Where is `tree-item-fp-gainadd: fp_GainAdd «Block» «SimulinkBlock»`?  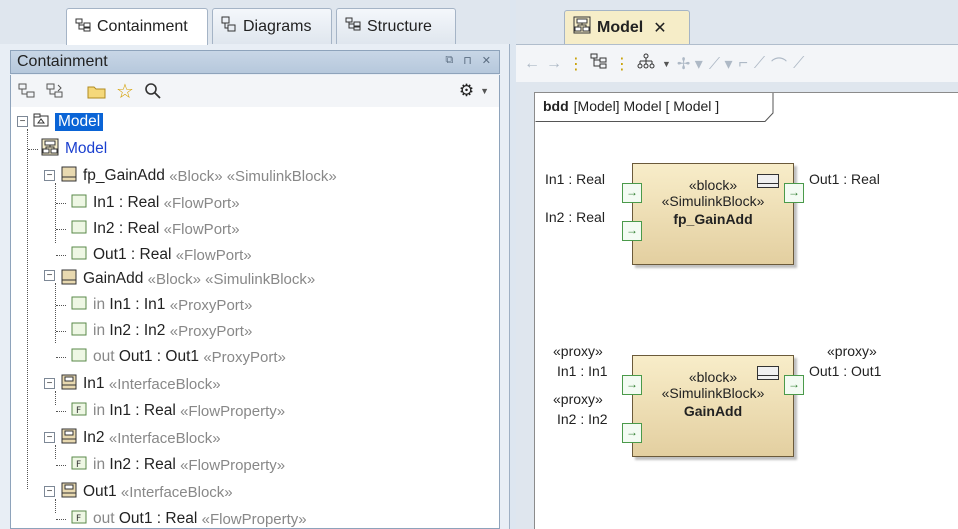 tree-item-fp-gainadd: fp_GainAdd «Block» «SimulinkBlock» is located at coordinates (199, 176).